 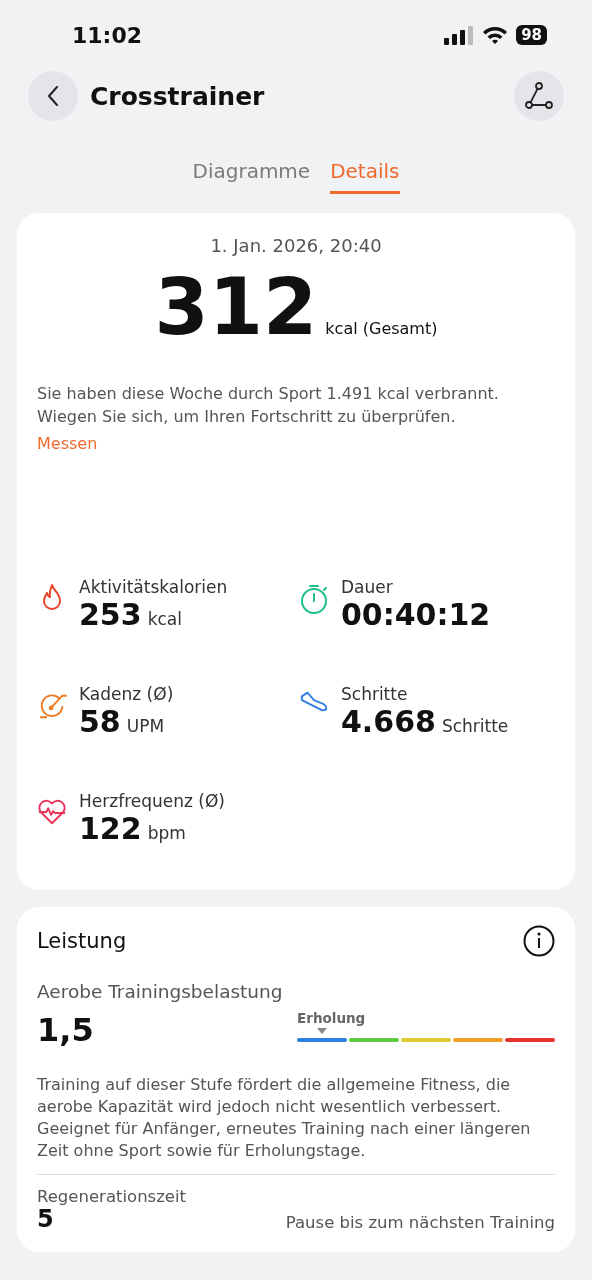 I want to click on metric-unit: Schritte, so click(x=475, y=726).